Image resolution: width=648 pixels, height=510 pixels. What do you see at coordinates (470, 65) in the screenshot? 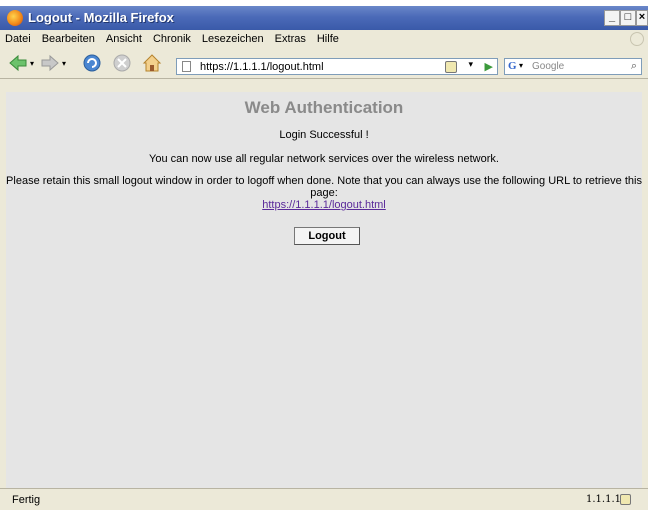
I see `url-dropdown-icon: ▾` at bounding box center [470, 65].